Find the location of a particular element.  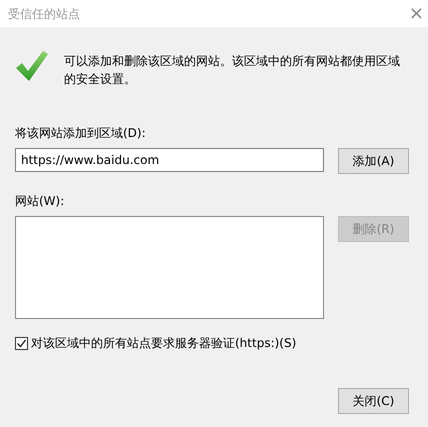

info-text: 可以添加和删除该区域的网站。该区域中的所有网站都使用区域的安全设置。 is located at coordinates (232, 70).